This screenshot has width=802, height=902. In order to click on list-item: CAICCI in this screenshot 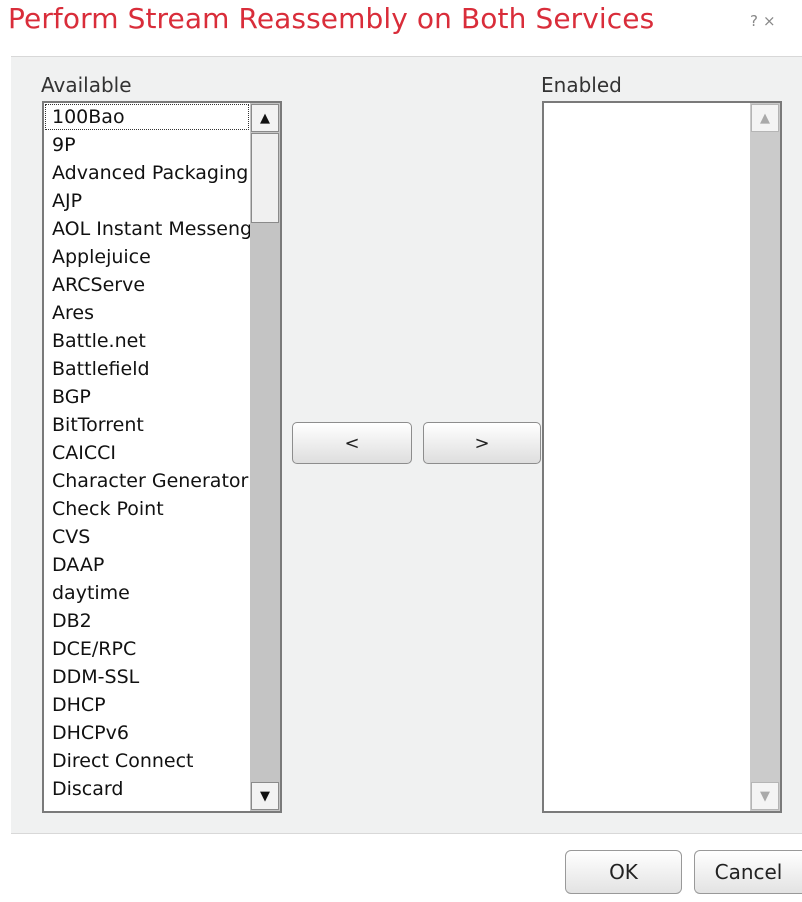, I will do `click(147, 453)`.